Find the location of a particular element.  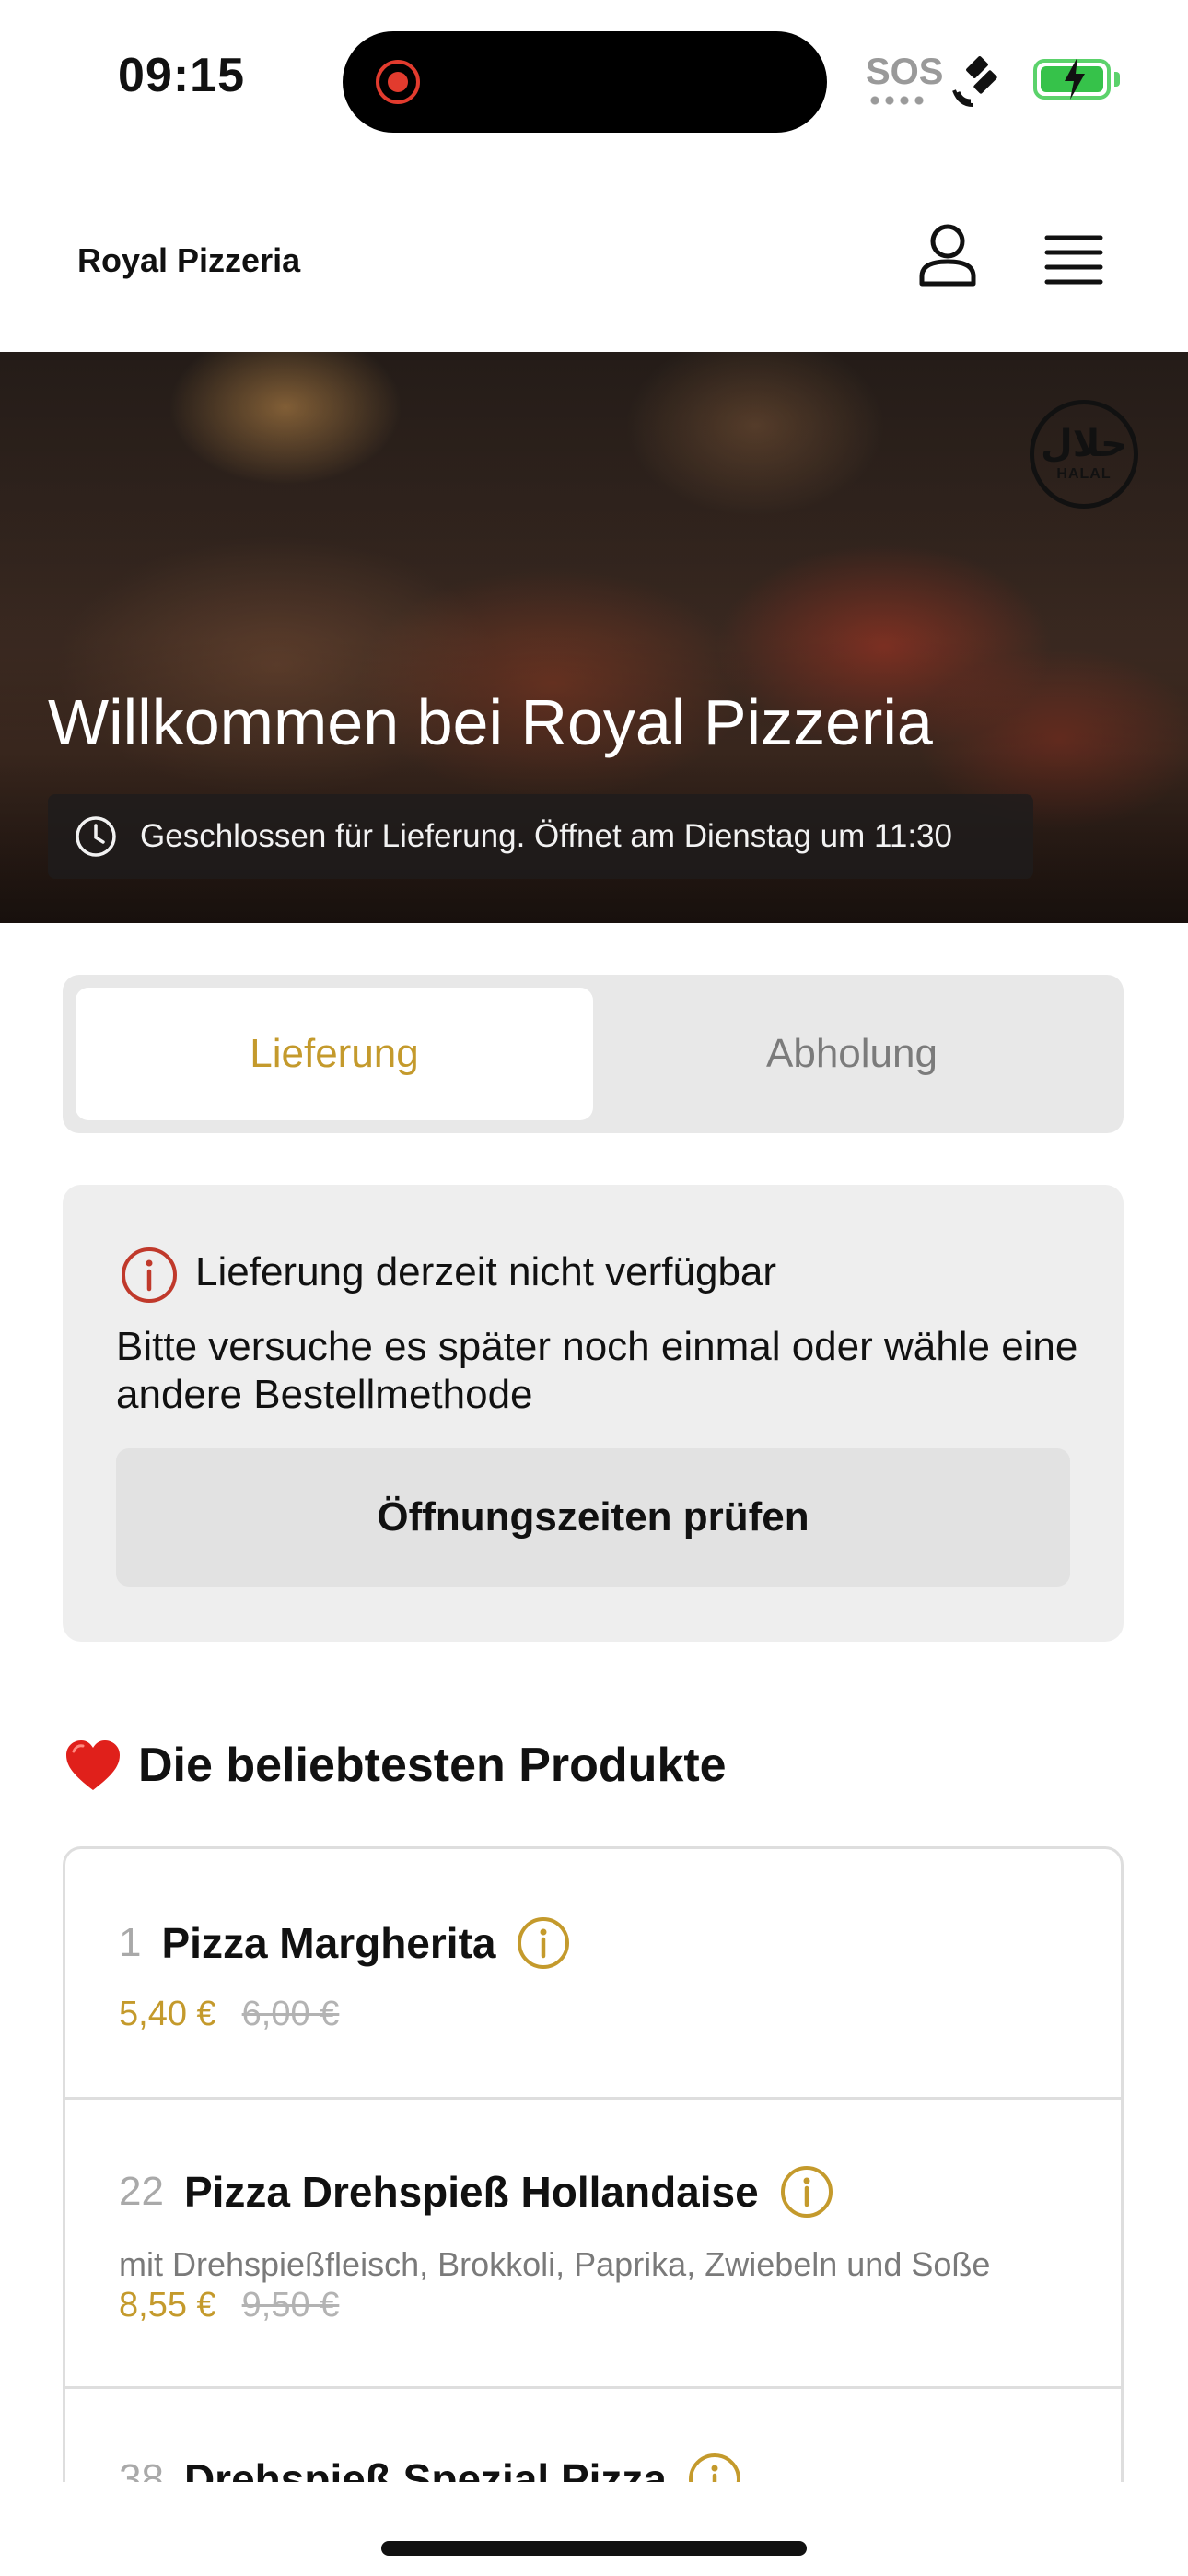

product-number: 1 is located at coordinates (130, 1942).